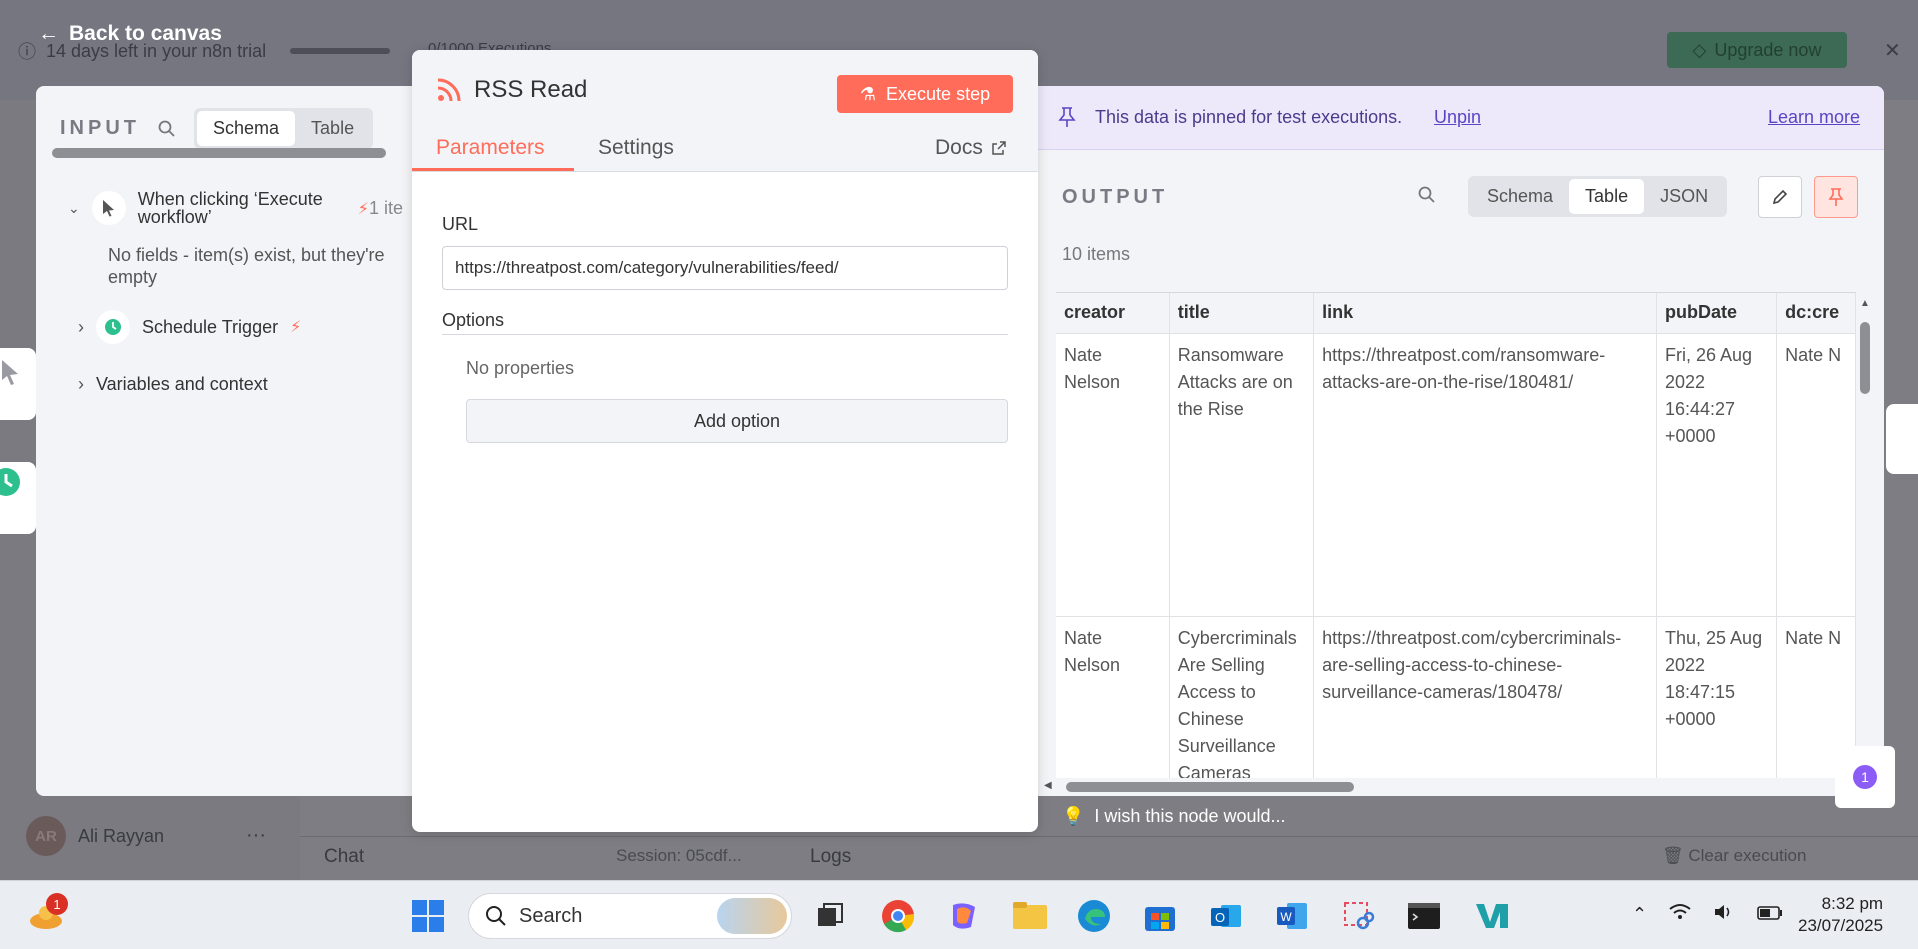  I want to click on clock: 8:32 pm 23/07/2025, so click(1840, 915).